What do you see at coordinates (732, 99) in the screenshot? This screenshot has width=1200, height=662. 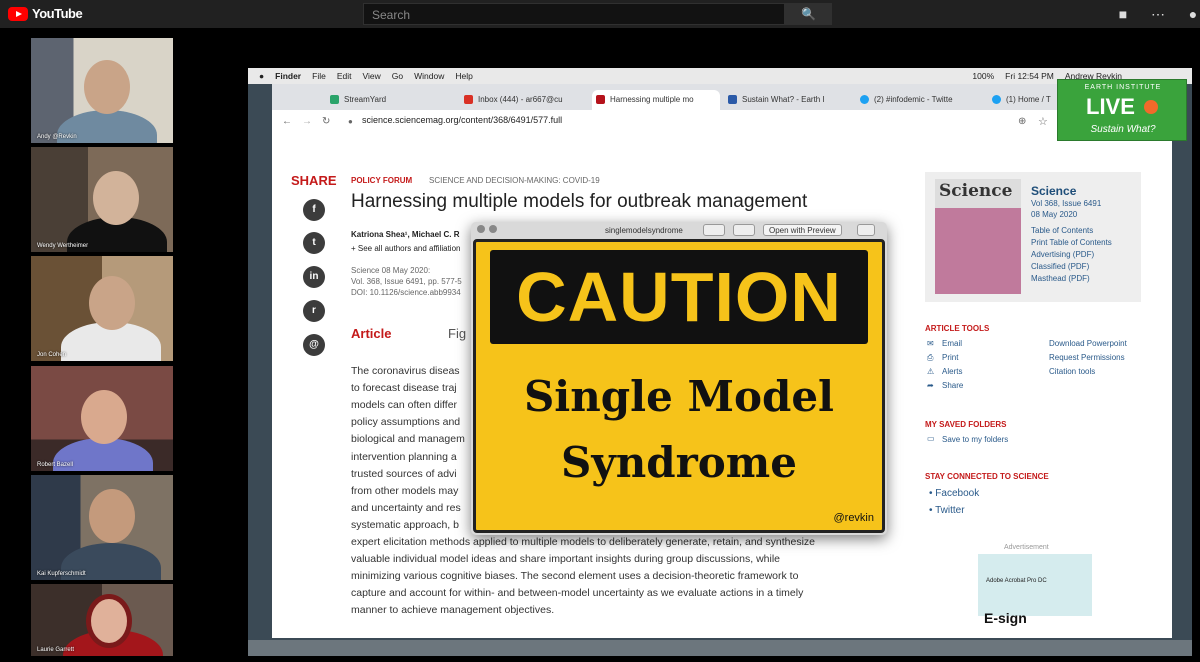 I see `earth-institute-icon` at bounding box center [732, 99].